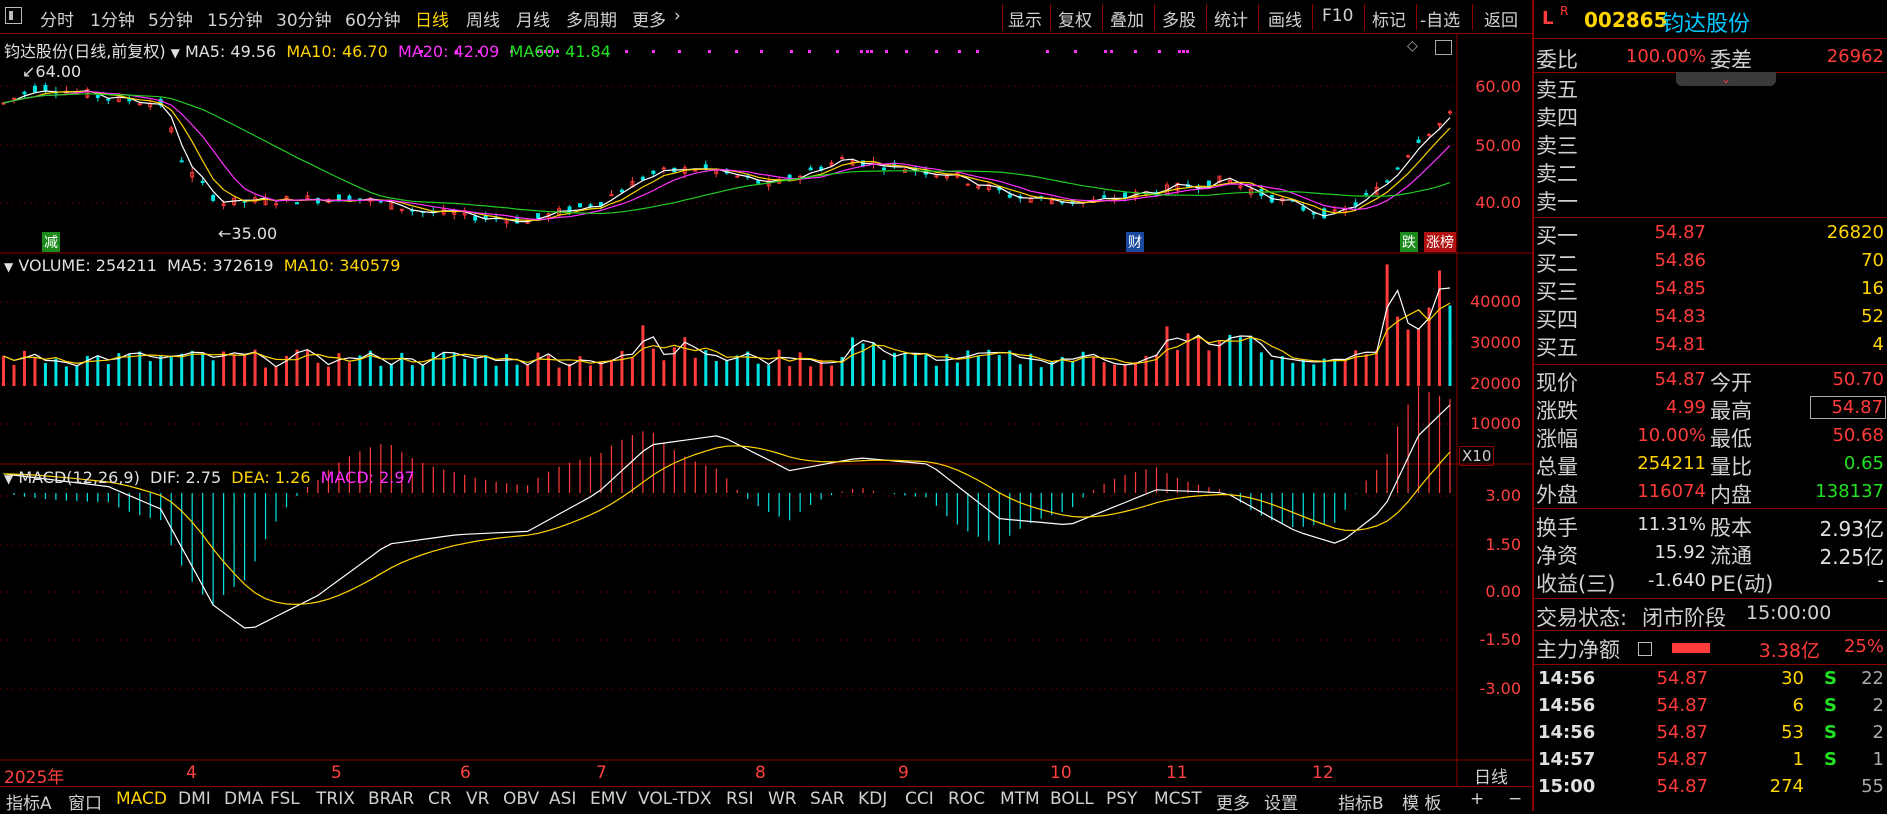 This screenshot has height=814, width=1887. What do you see at coordinates (1557, 495) in the screenshot?
I see `stat-label: 外盘` at bounding box center [1557, 495].